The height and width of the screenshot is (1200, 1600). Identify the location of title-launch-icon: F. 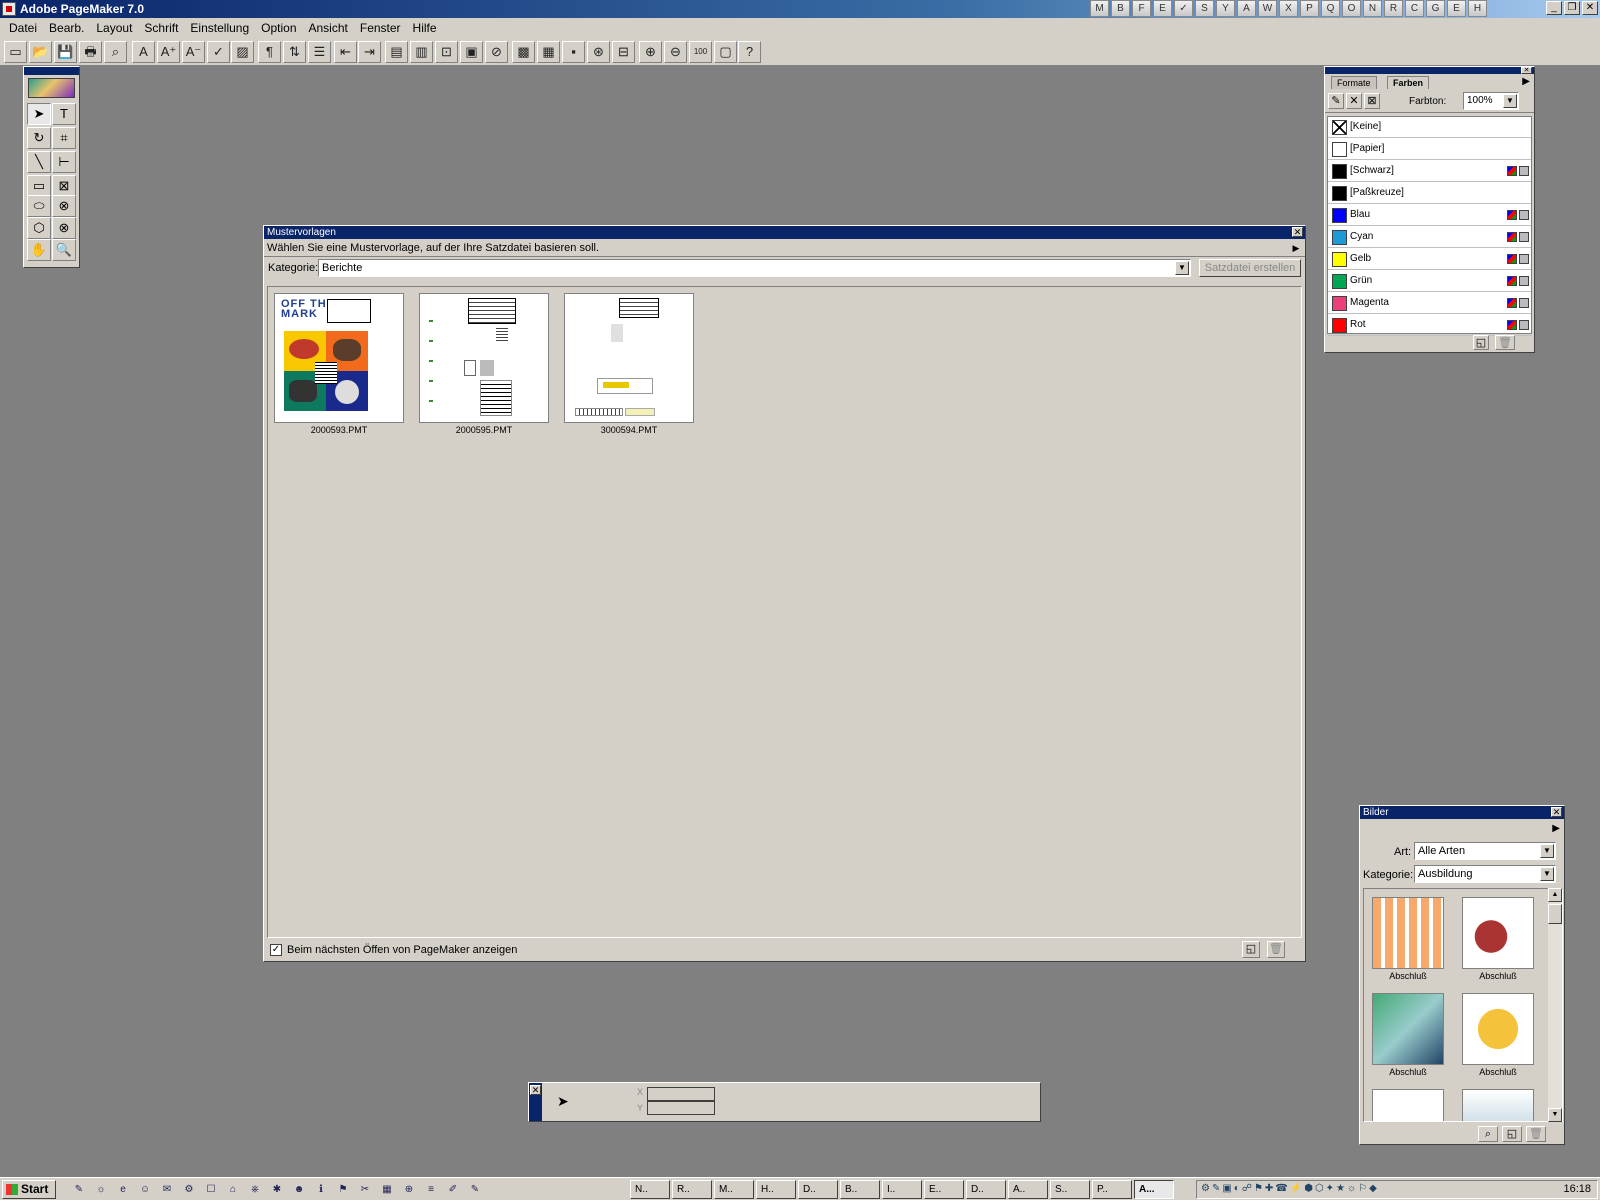
(1141, 8).